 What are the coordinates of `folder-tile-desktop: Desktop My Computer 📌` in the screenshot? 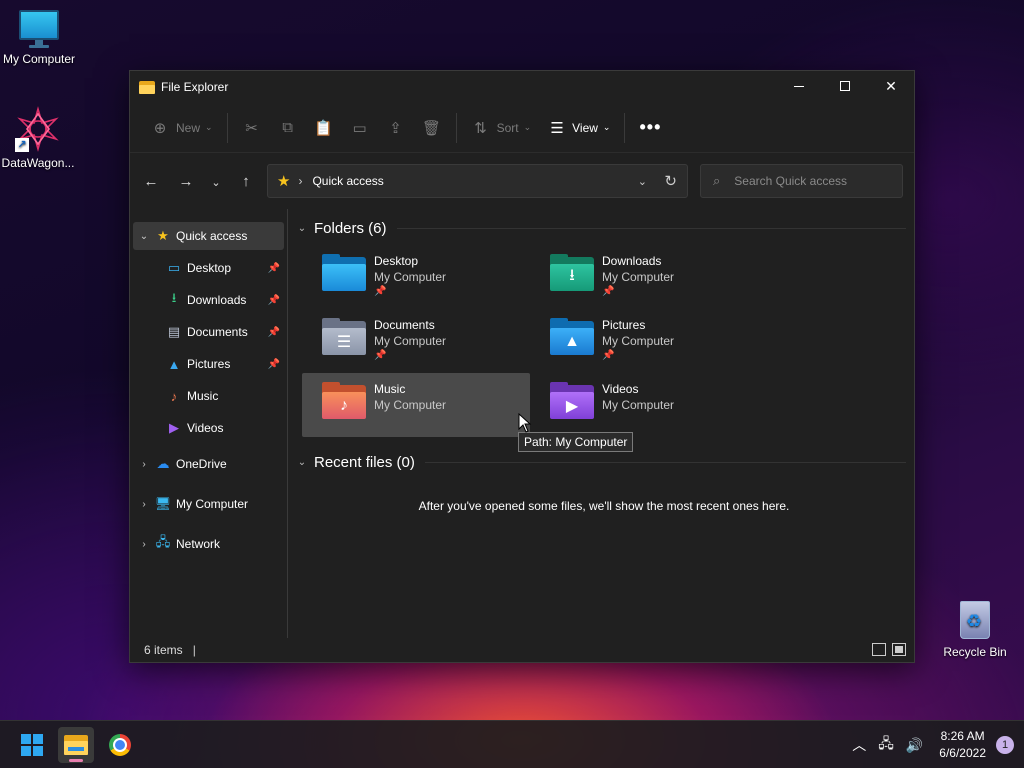 It's located at (416, 277).